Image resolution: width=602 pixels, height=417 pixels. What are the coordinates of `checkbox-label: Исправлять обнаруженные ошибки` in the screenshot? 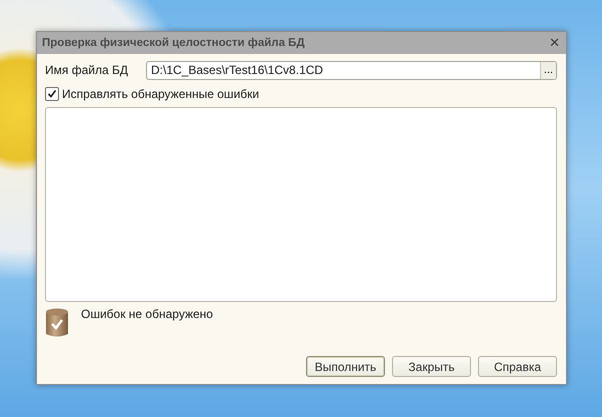 It's located at (161, 94).